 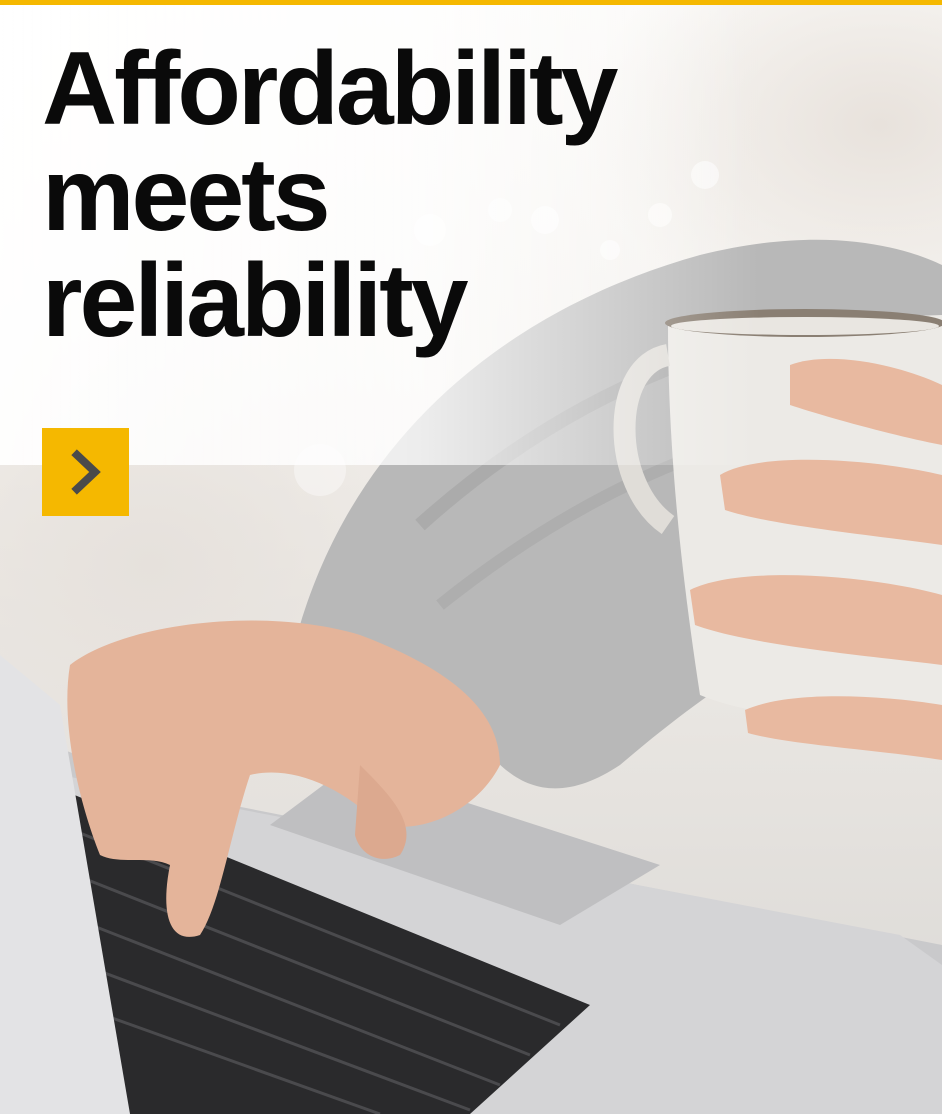 What do you see at coordinates (471, 2) in the screenshot?
I see `accent-top-bar` at bounding box center [471, 2].